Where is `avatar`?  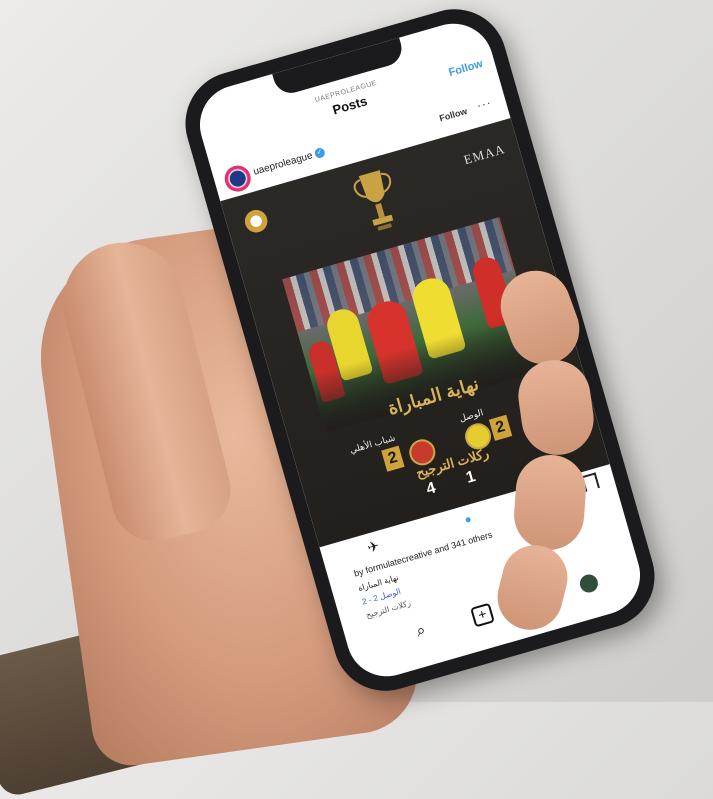 avatar is located at coordinates (237, 178).